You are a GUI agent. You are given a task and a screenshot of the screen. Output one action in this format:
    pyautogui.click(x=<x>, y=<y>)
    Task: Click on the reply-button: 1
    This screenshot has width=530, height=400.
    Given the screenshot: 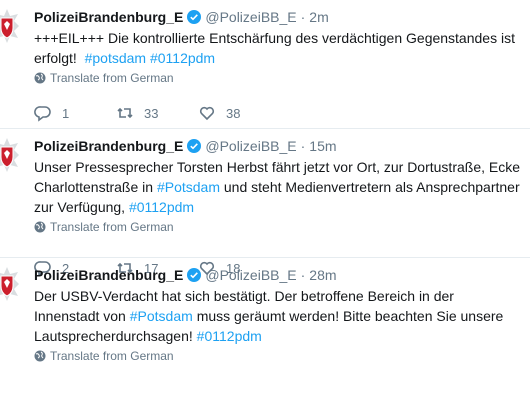 What is the action you would take?
    pyautogui.click(x=75, y=113)
    